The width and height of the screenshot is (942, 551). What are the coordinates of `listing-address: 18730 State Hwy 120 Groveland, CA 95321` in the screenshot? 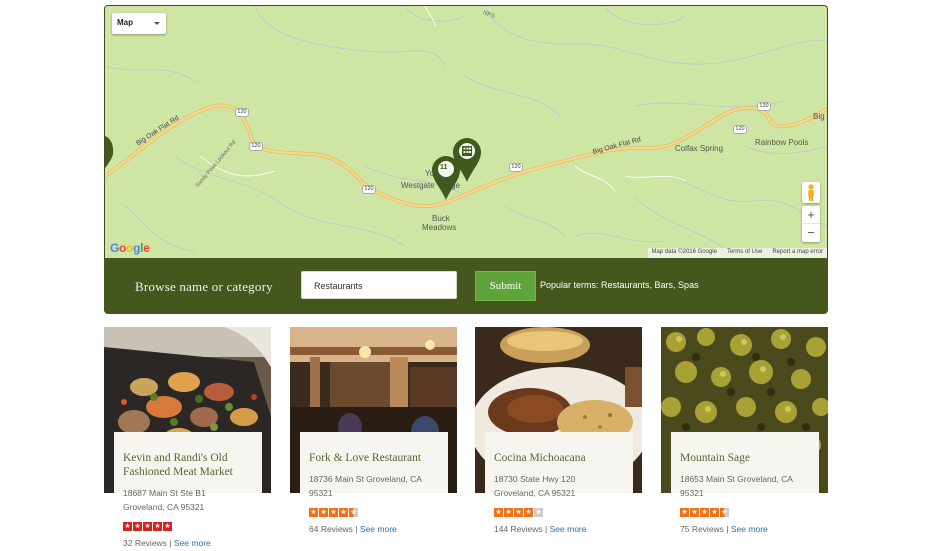 It's located at (561, 486).